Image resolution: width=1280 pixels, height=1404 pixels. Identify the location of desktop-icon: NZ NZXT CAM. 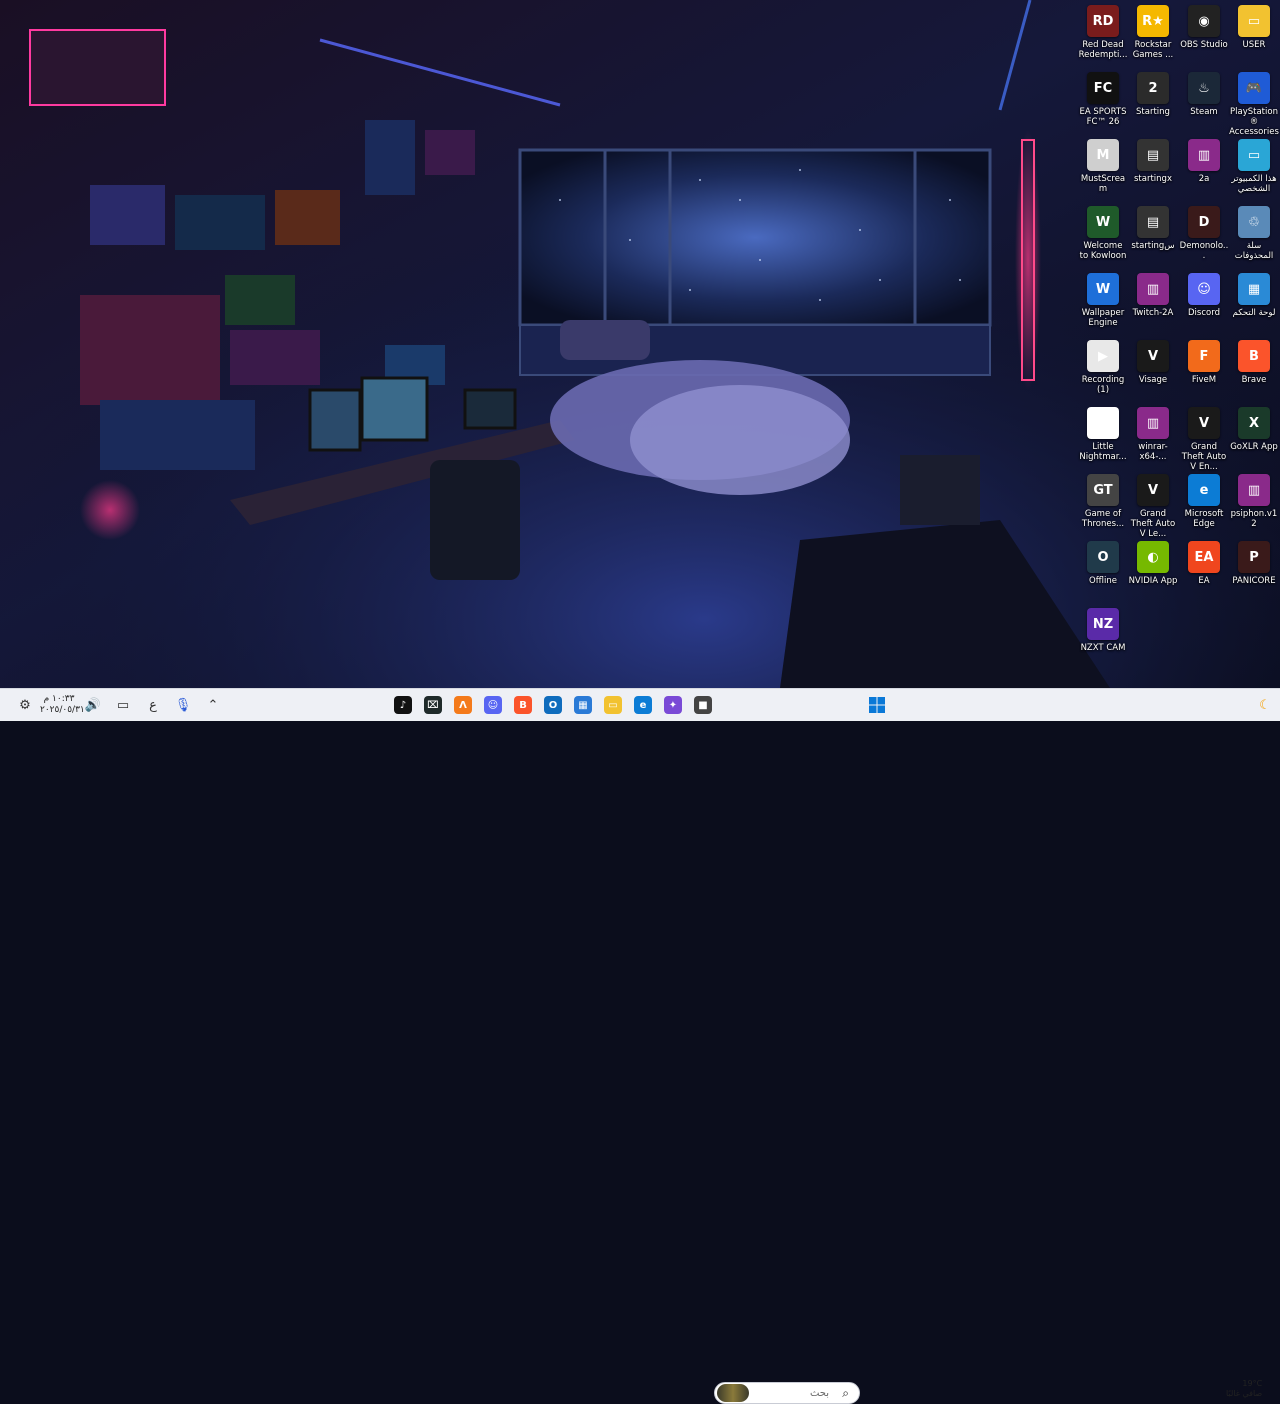
(1103, 630).